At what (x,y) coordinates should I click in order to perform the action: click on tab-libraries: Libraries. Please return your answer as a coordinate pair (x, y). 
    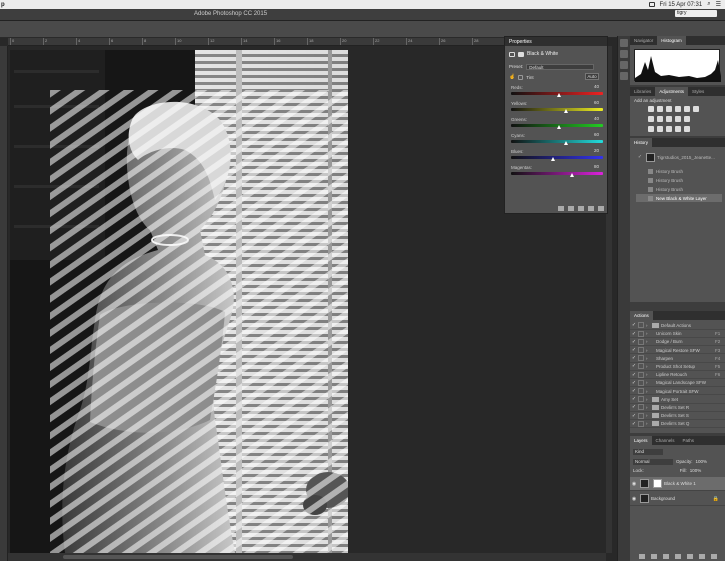
    Looking at the image, I should click on (642, 91).